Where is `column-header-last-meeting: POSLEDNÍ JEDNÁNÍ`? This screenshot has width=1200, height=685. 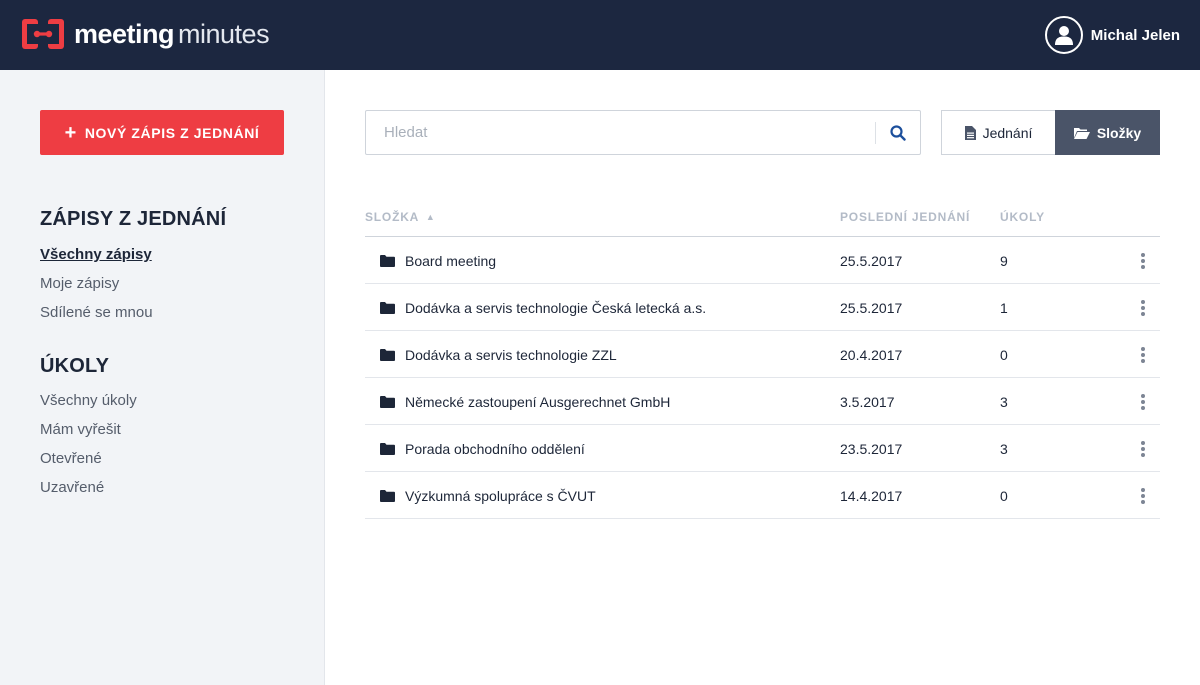 column-header-last-meeting: POSLEDNÍ JEDNÁNÍ is located at coordinates (905, 217).